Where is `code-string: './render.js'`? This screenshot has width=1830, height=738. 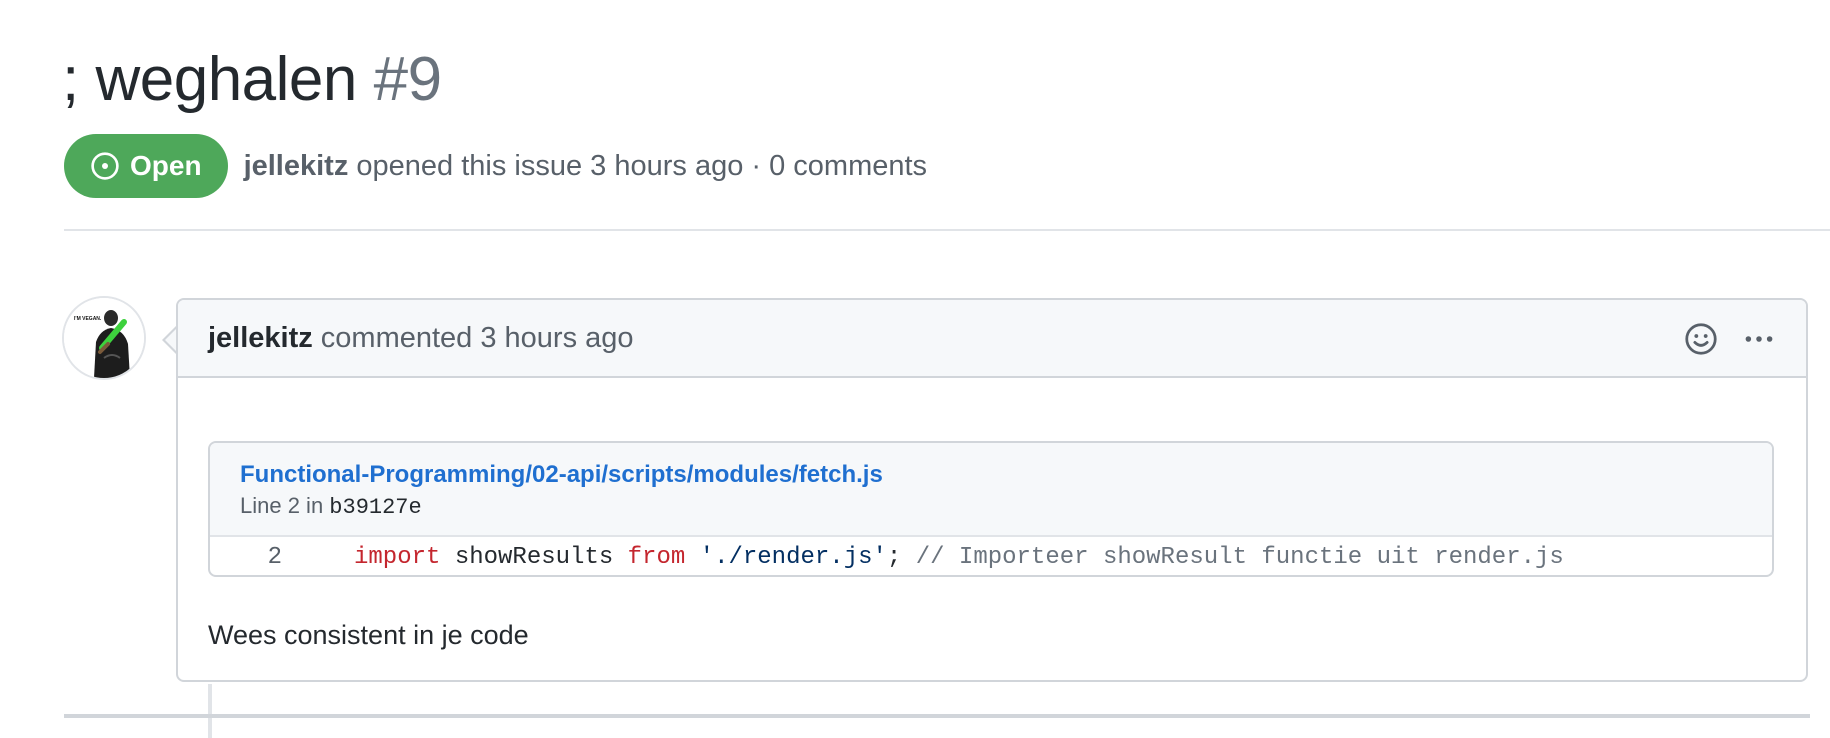
code-string: './render.js' is located at coordinates (793, 557).